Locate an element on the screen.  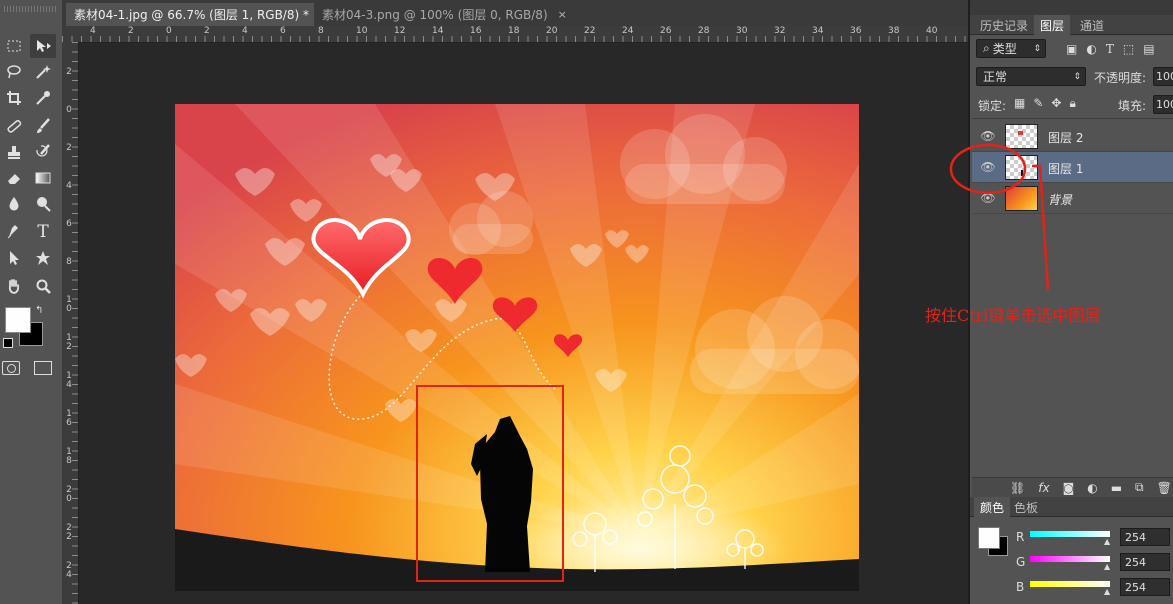
healing-brush-tool-icon is located at coordinates (14, 126).